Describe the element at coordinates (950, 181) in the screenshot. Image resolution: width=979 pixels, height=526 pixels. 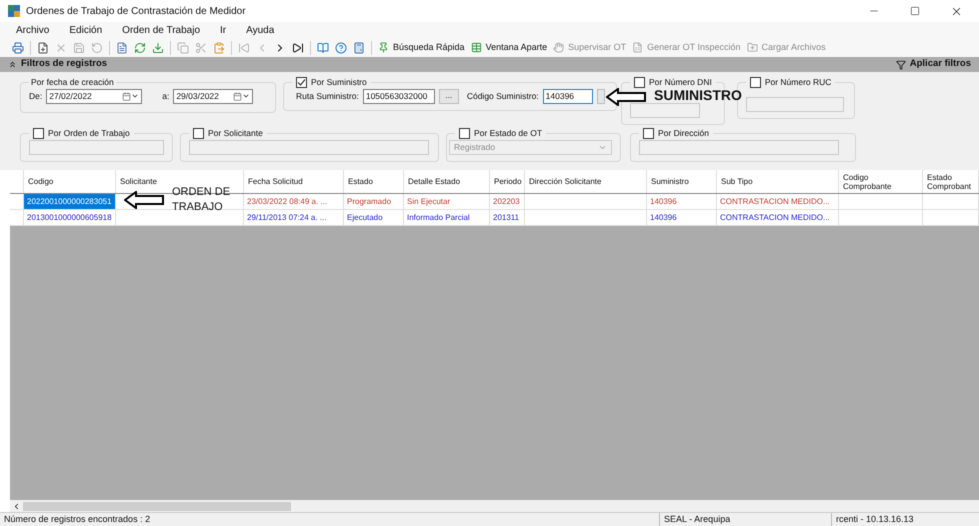
I see `column-header: Estado Comprobant` at that location.